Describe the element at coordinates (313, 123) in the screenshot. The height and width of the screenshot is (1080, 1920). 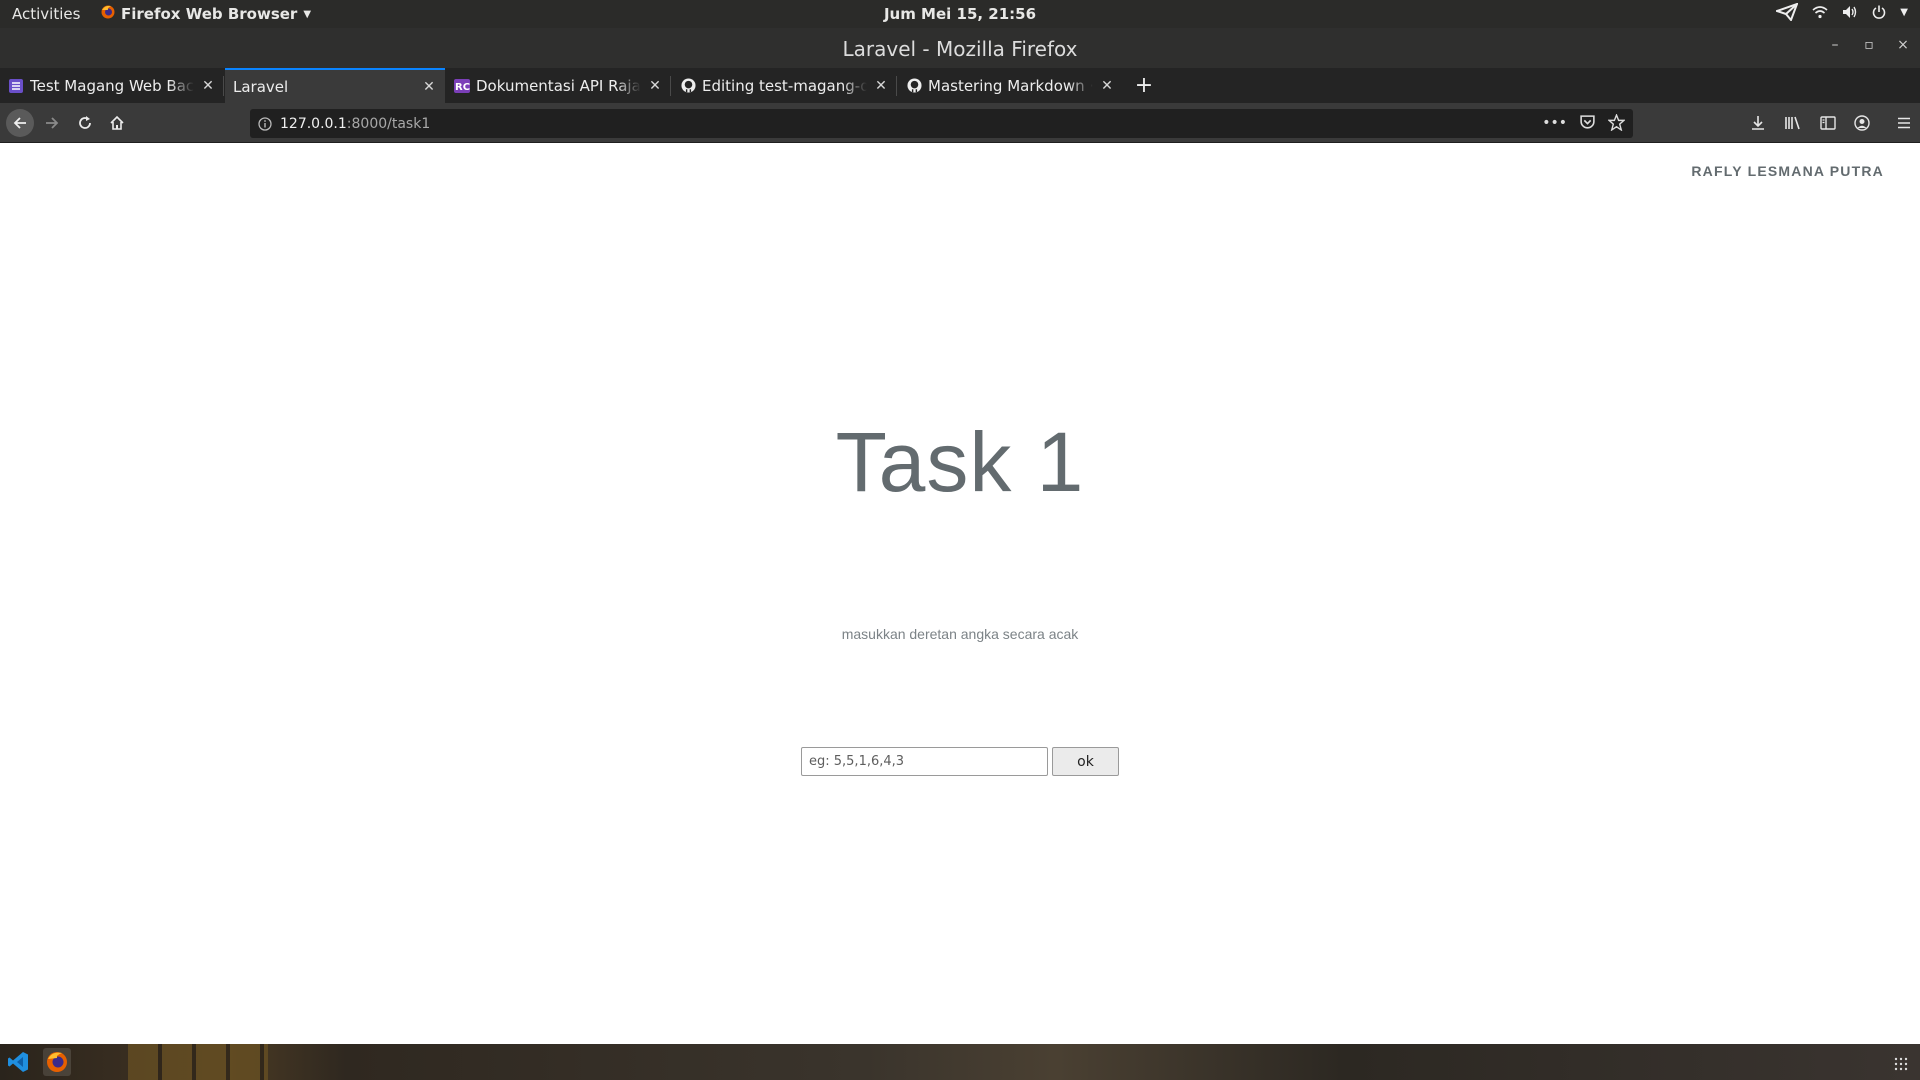
I see `url-host: 127.0.0.1` at that location.